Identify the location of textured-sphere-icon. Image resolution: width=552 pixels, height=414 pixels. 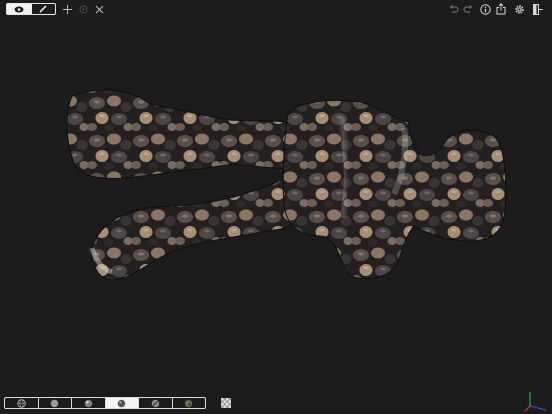
(188, 403).